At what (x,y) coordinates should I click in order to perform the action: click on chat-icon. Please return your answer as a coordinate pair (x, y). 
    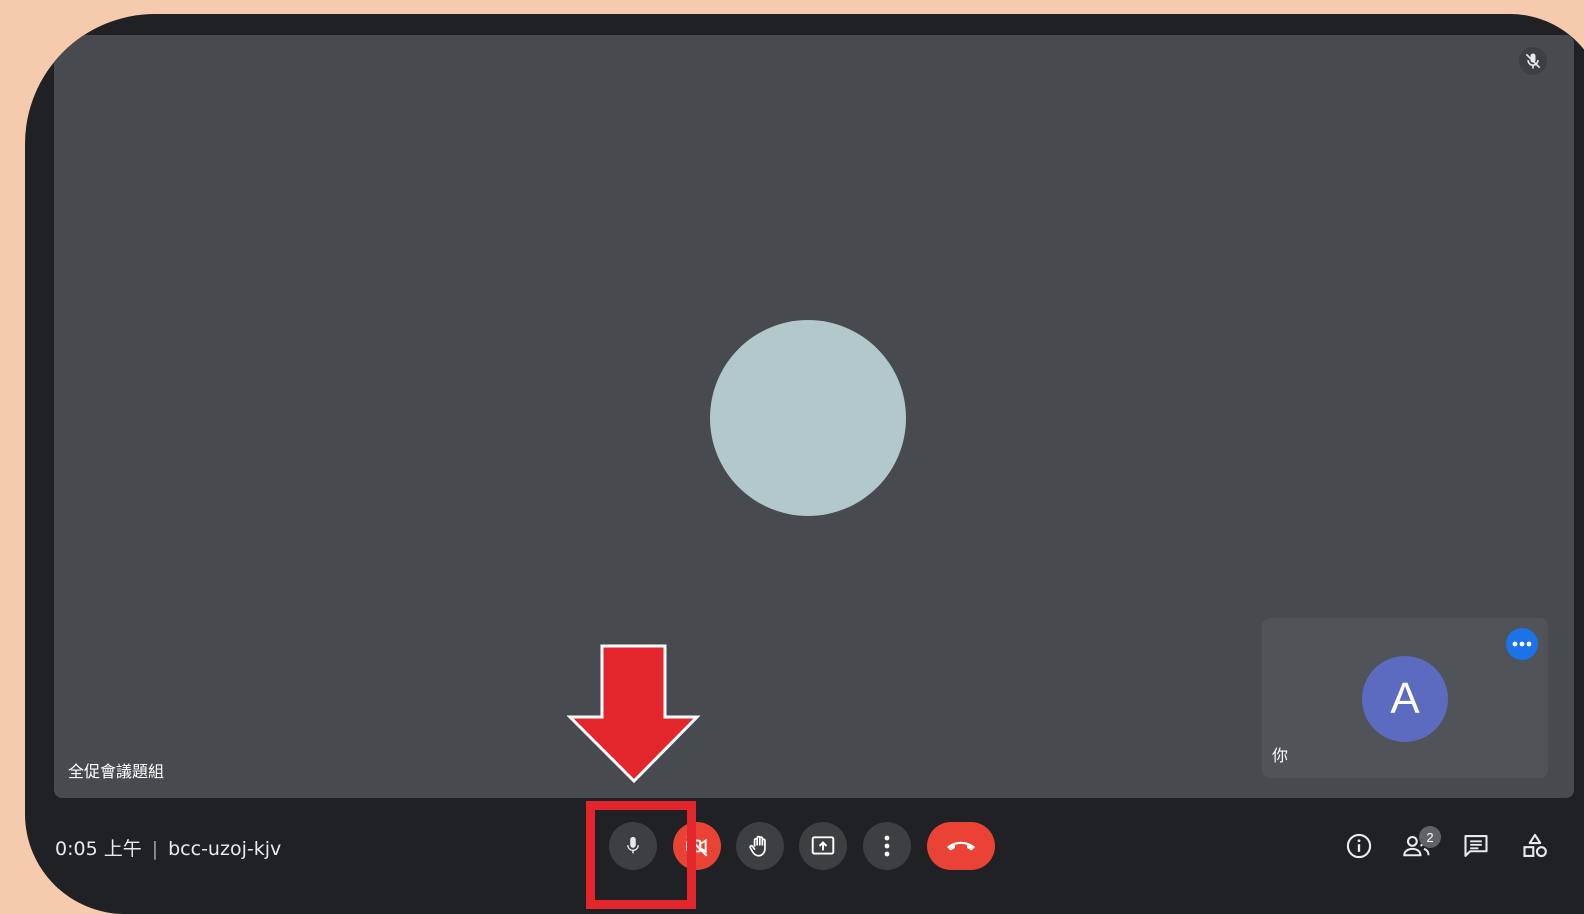
    Looking at the image, I should click on (1476, 846).